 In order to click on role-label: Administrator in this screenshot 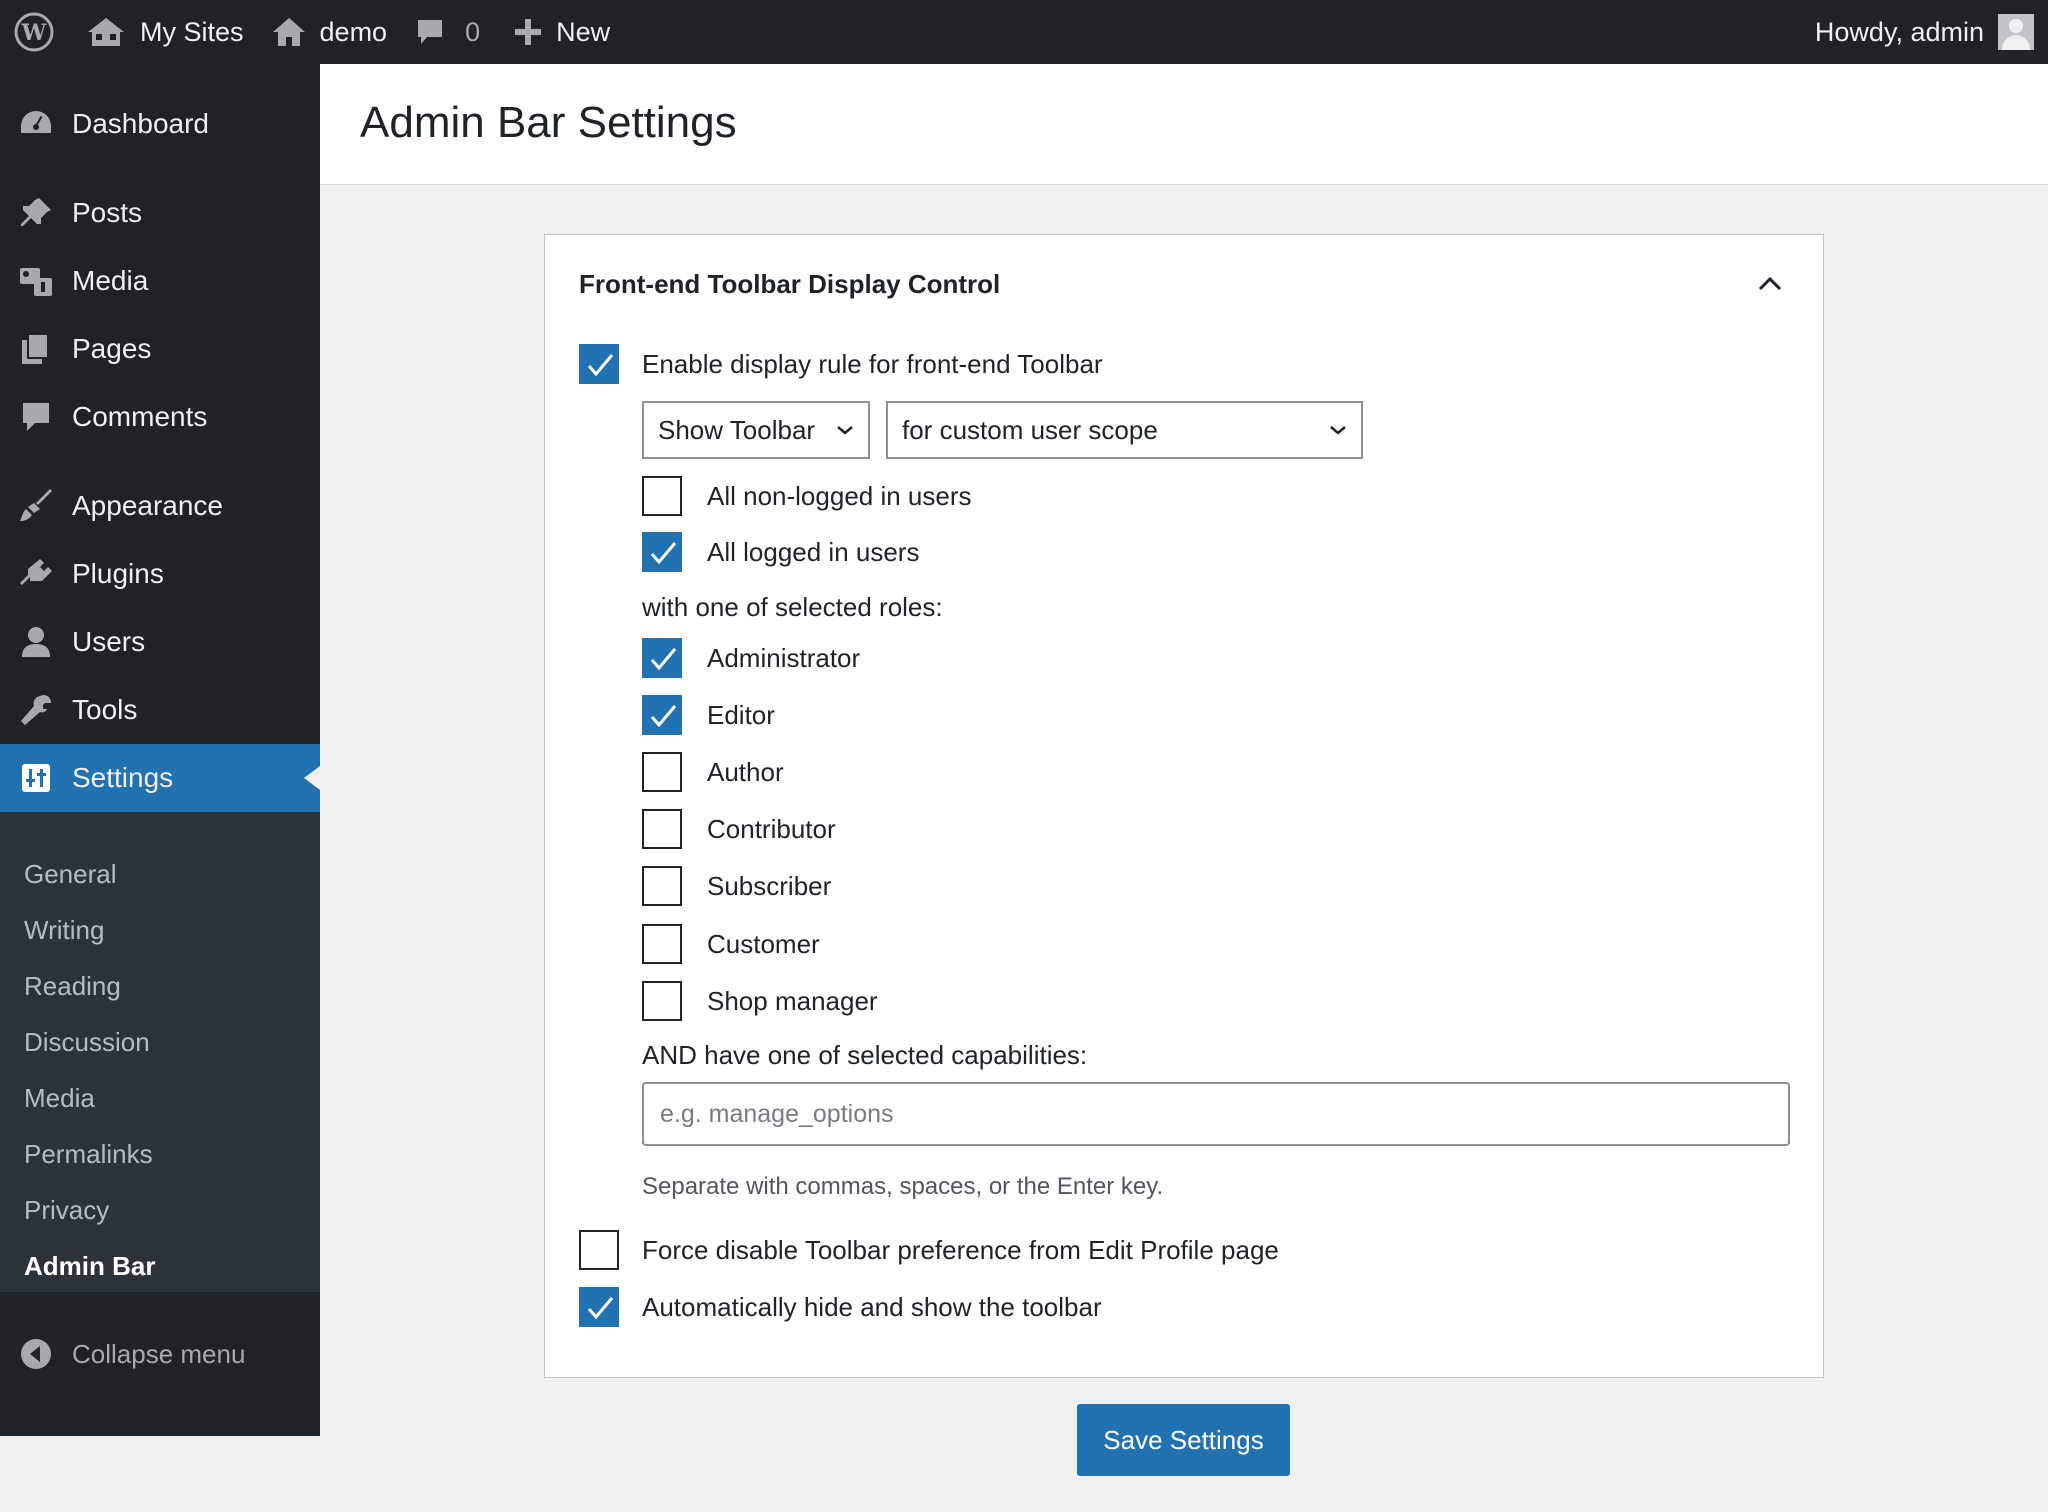, I will do `click(784, 658)`.